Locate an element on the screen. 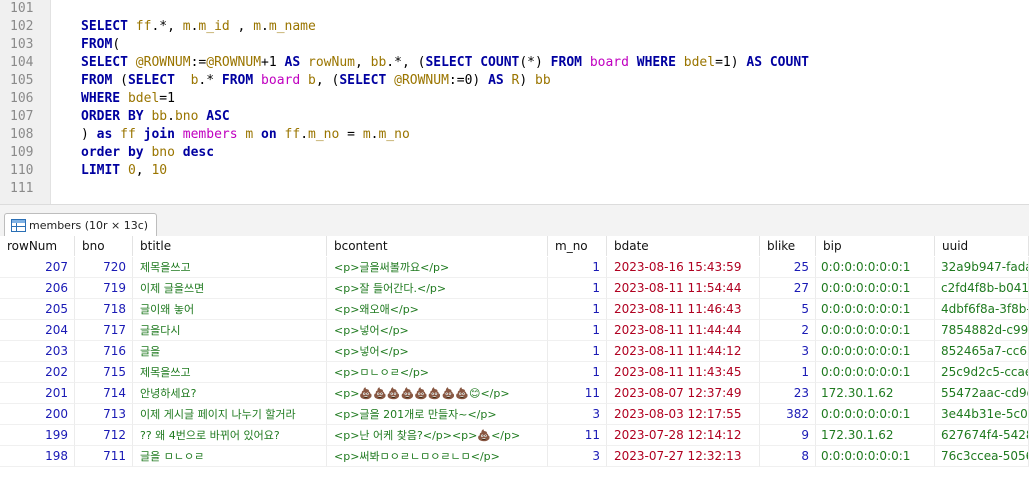 This screenshot has height=504, width=1029. code-line: 107 ORDER BY bb.bno ASC is located at coordinates (514, 117).